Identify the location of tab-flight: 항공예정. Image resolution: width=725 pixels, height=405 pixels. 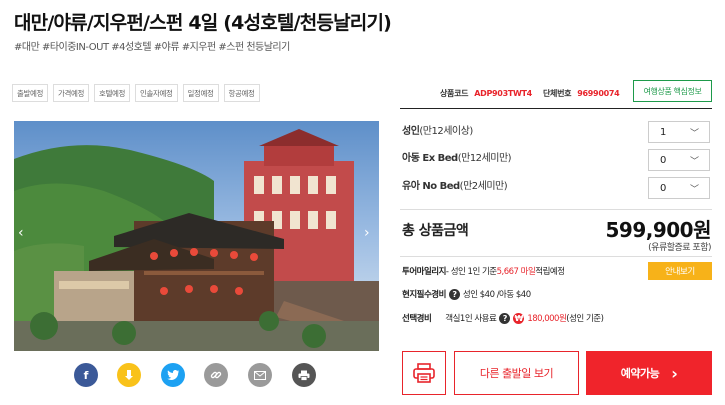
(241, 93).